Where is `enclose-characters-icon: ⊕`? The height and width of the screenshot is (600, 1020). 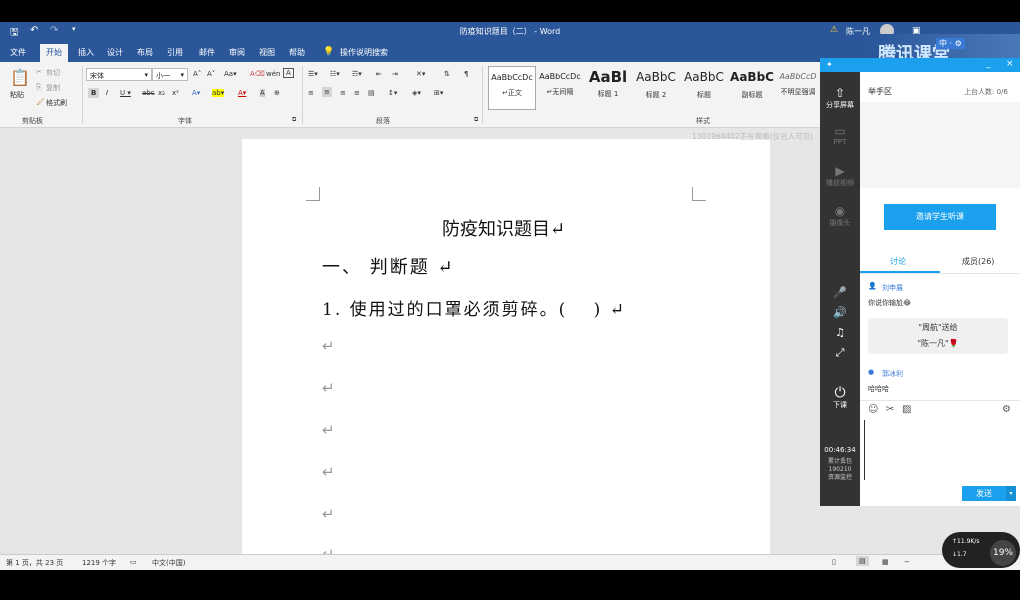
enclose-characters-icon: ⊕ is located at coordinates (277, 93).